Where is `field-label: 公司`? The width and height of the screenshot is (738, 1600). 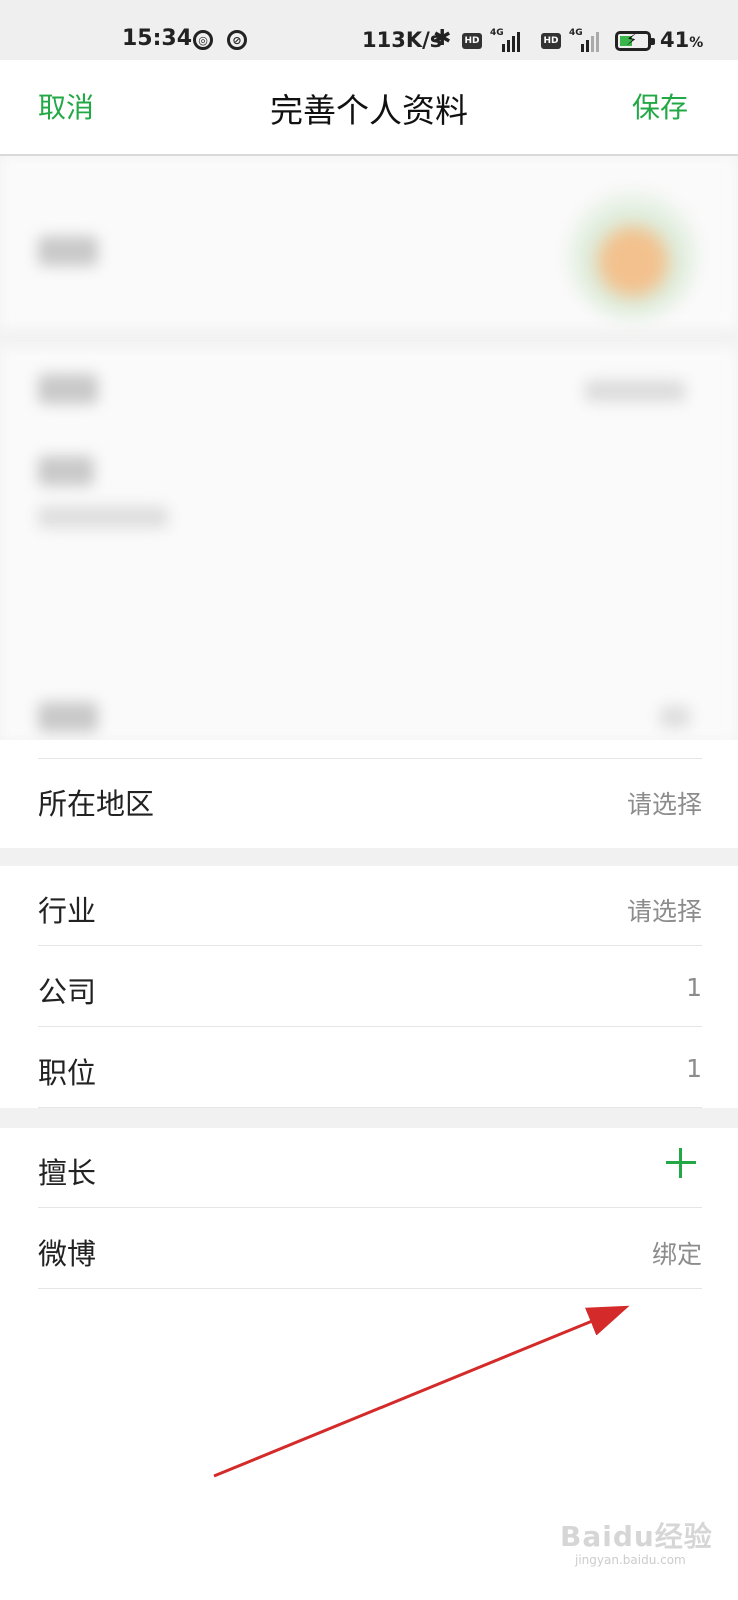 field-label: 公司 is located at coordinates (67, 992).